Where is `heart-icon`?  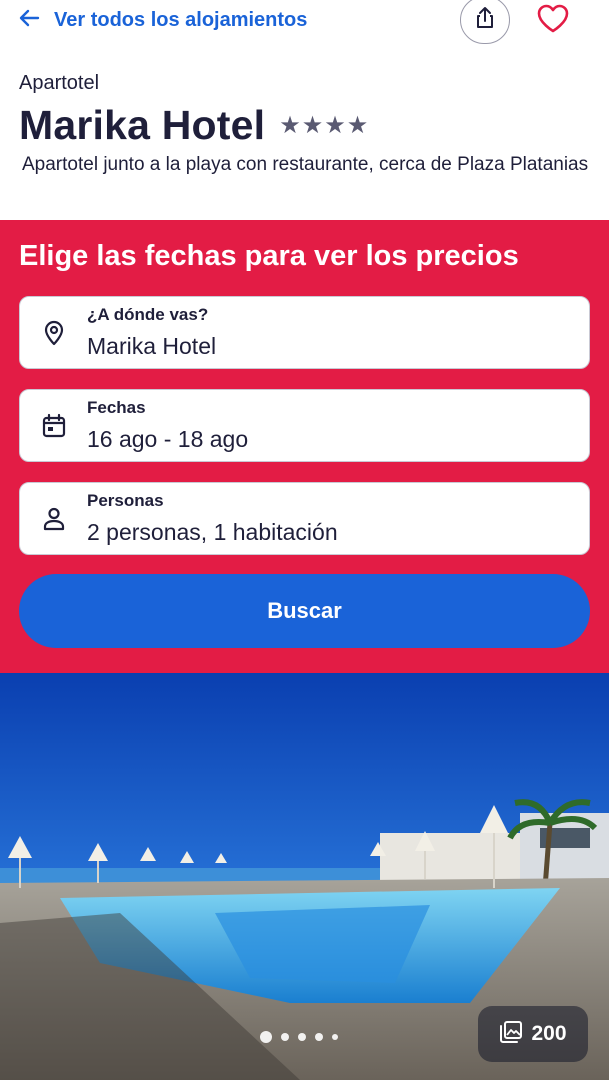
heart-icon is located at coordinates (553, 20).